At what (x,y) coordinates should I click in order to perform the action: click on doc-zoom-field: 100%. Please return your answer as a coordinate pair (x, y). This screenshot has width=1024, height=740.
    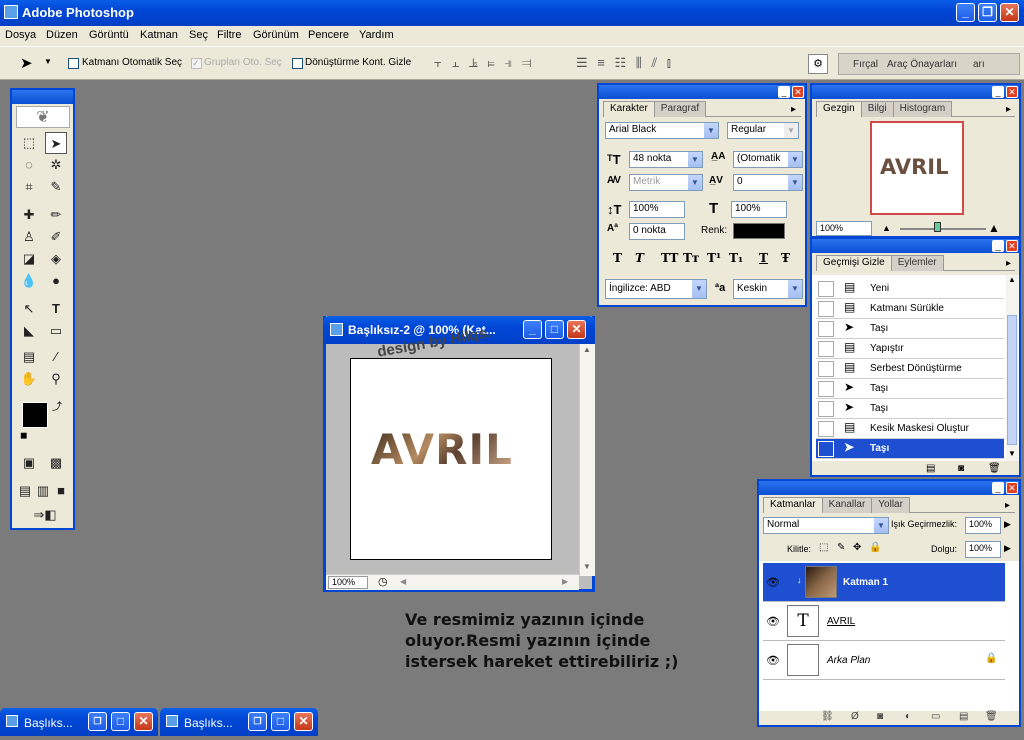
    Looking at the image, I should click on (348, 582).